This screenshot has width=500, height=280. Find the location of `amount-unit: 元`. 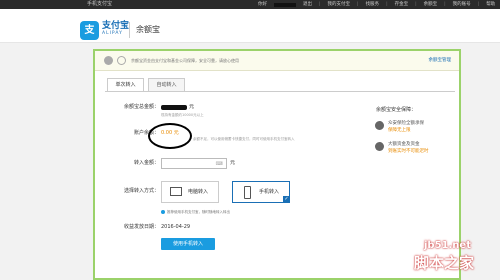

amount-unit: 元 is located at coordinates (232, 163).